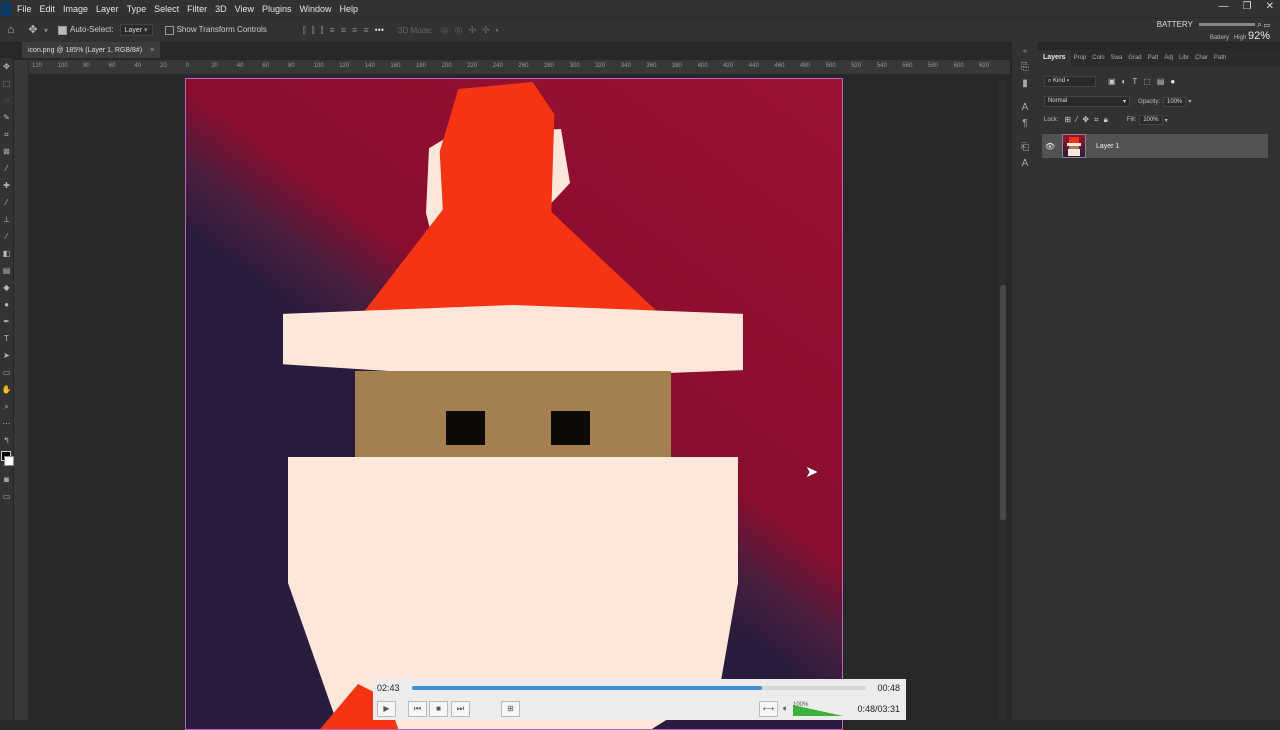 The width and height of the screenshot is (1280, 730). Describe the element at coordinates (1025, 124) in the screenshot. I see `paragraph-icon: ¶` at that location.